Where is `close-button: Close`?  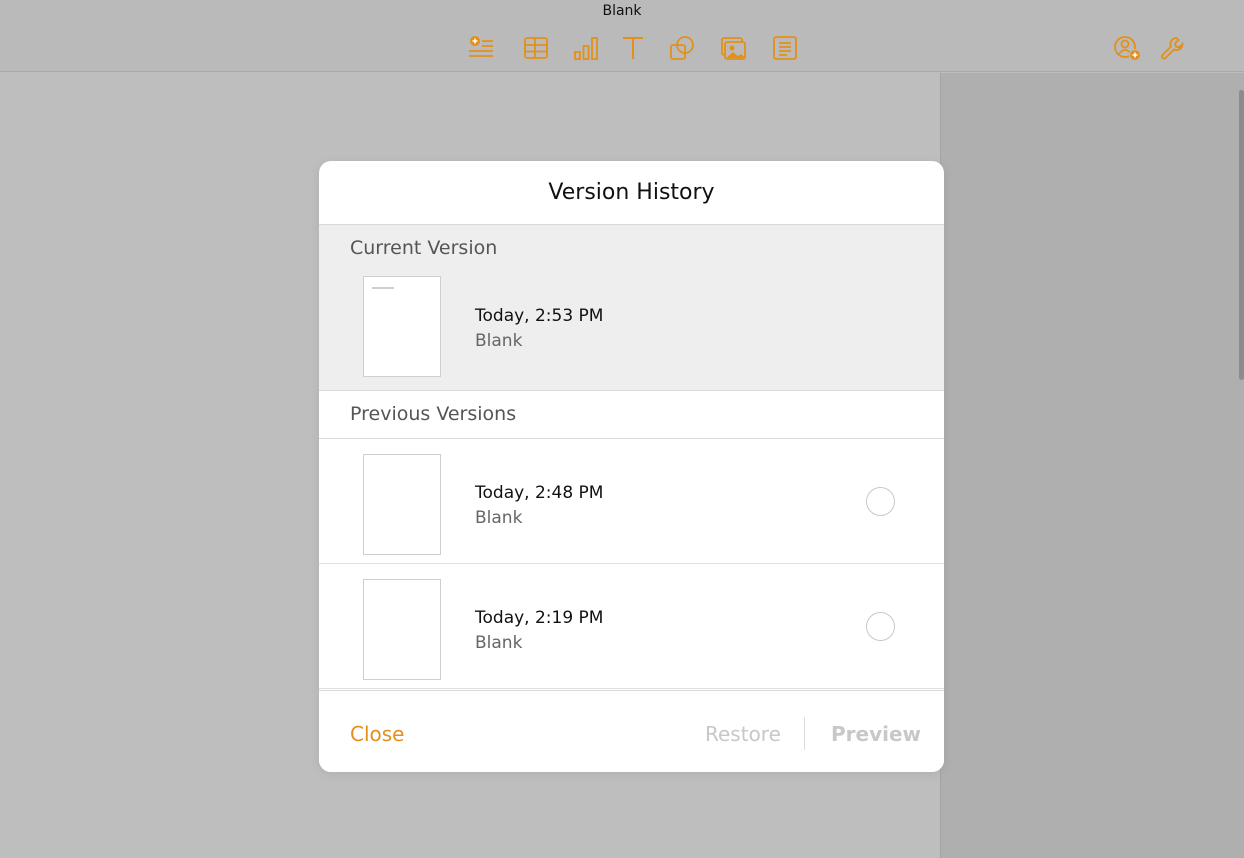 close-button: Close is located at coordinates (377, 734).